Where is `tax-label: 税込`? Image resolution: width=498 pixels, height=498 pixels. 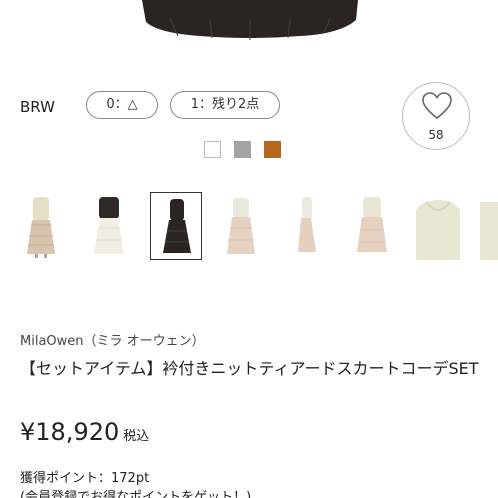
tax-label: 税込 is located at coordinates (136, 436).